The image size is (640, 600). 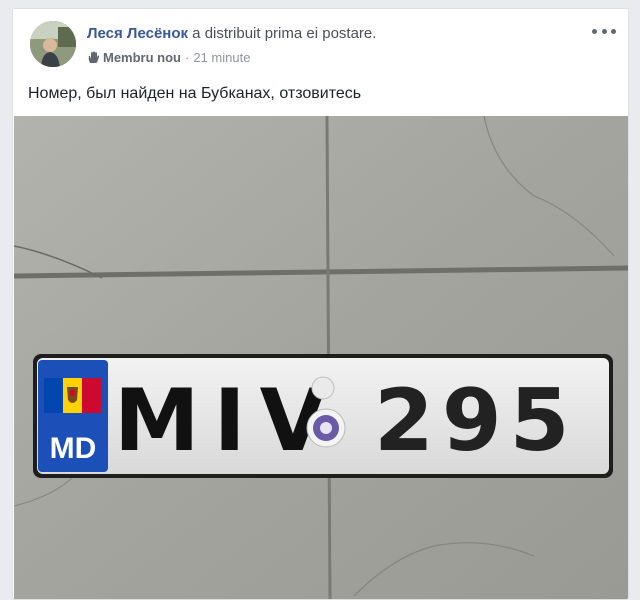 What do you see at coordinates (604, 31) in the screenshot?
I see `more-options-icon` at bounding box center [604, 31].